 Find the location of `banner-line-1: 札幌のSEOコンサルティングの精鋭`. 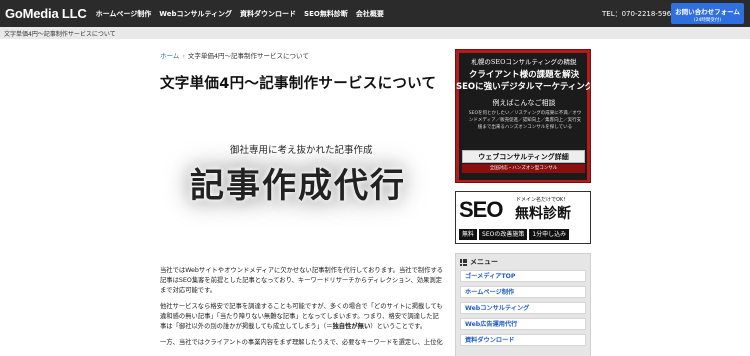

banner-line-1: 札幌のSEOコンサルティングの精鋭 is located at coordinates (524, 62).